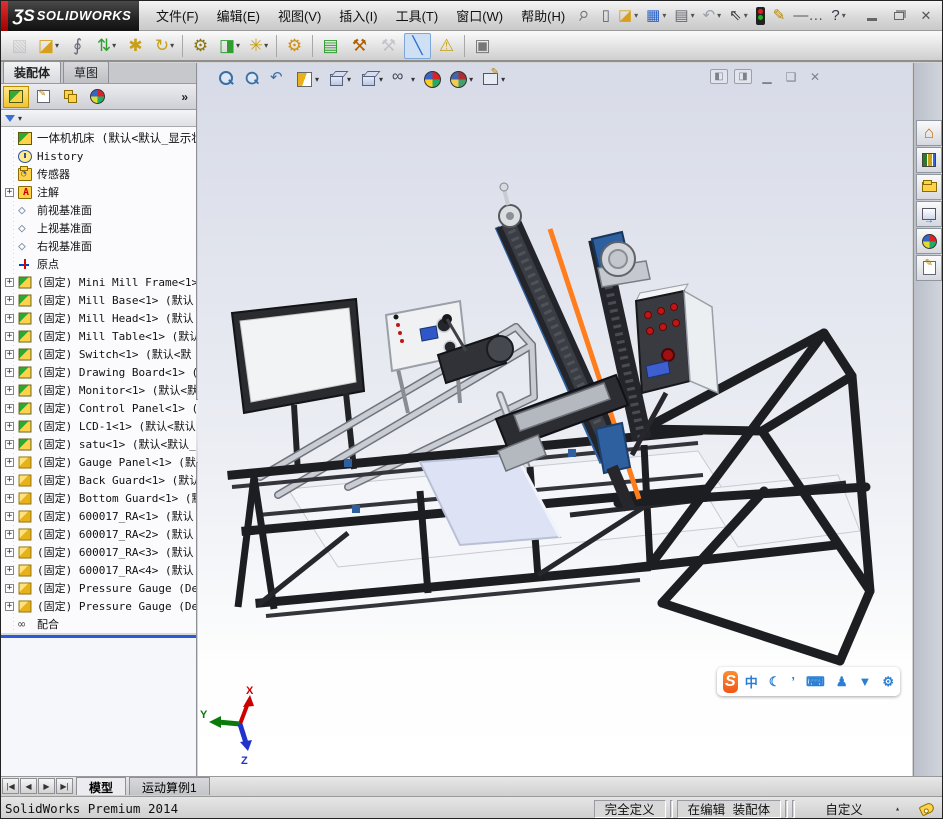 This screenshot has height=819, width=943. I want to click on child-restore-button: ❑, so click(791, 76).